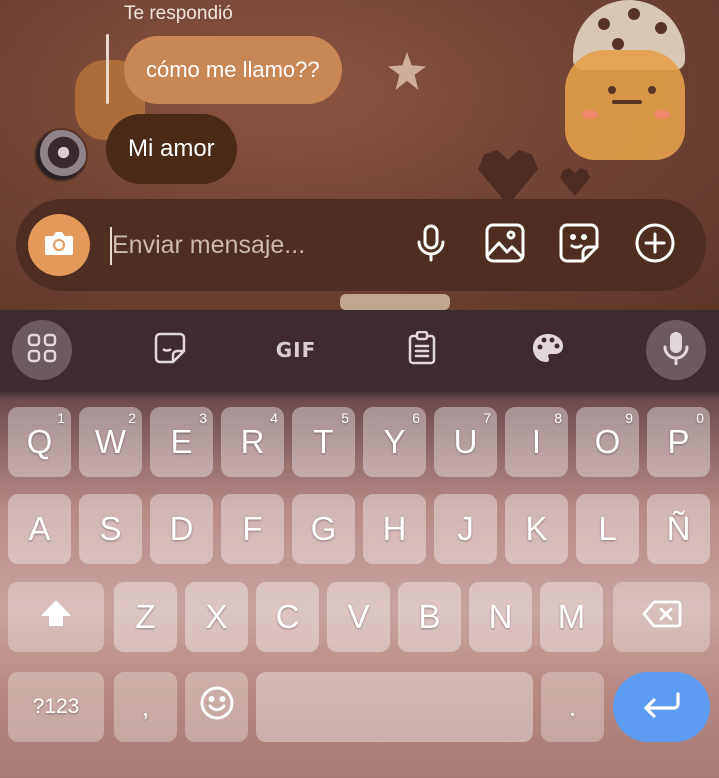  Describe the element at coordinates (394, 529) in the screenshot. I see `key-h: H` at that location.